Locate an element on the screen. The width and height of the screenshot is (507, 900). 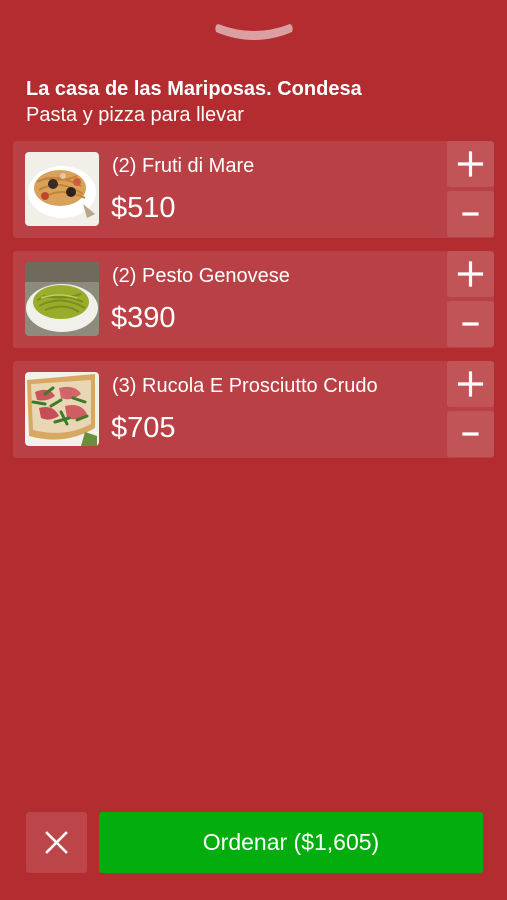
order-button-label: Ordenar ($1,605) is located at coordinates (291, 842).